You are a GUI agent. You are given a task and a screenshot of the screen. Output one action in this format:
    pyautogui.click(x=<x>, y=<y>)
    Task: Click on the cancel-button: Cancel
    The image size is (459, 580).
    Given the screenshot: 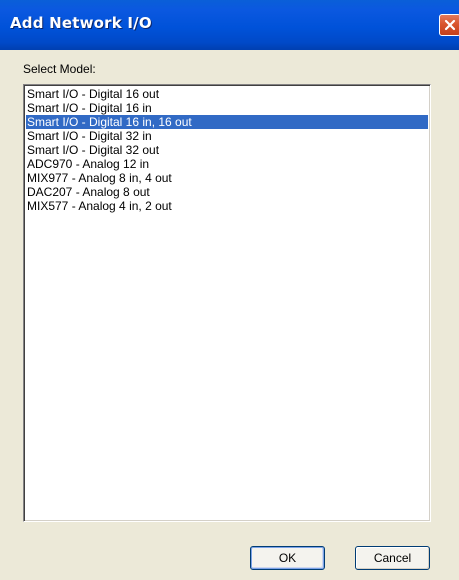 What is the action you would take?
    pyautogui.click(x=392, y=558)
    